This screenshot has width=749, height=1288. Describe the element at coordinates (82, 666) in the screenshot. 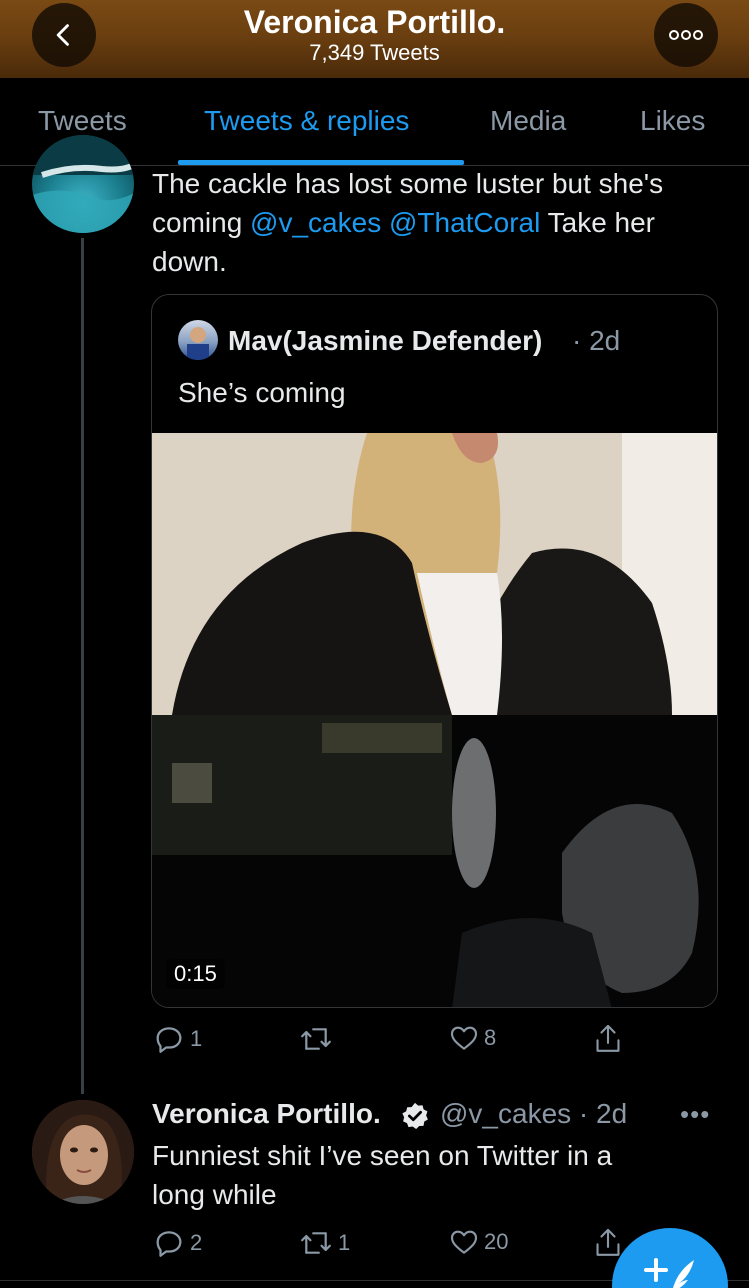

I see `thread-connector-line` at that location.